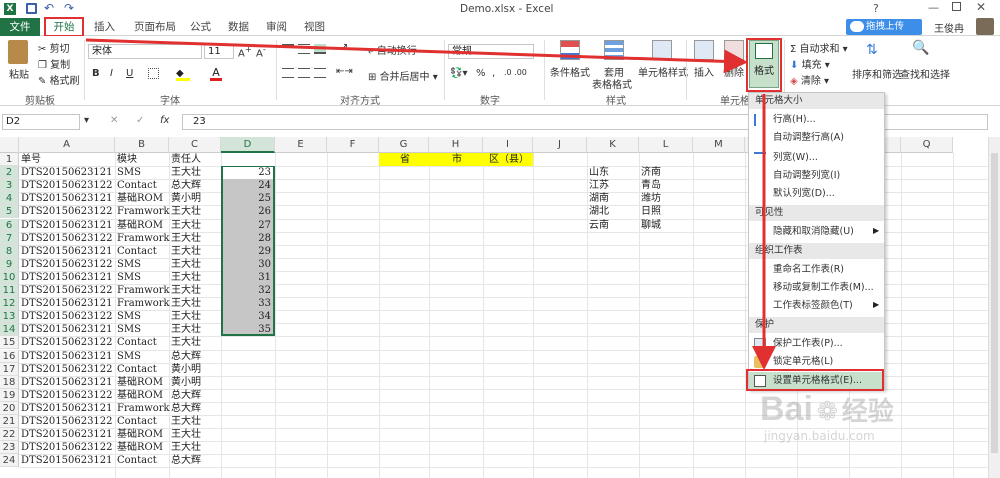  What do you see at coordinates (827, 412) in the screenshot?
I see `paw-icon: ❁` at bounding box center [827, 412].